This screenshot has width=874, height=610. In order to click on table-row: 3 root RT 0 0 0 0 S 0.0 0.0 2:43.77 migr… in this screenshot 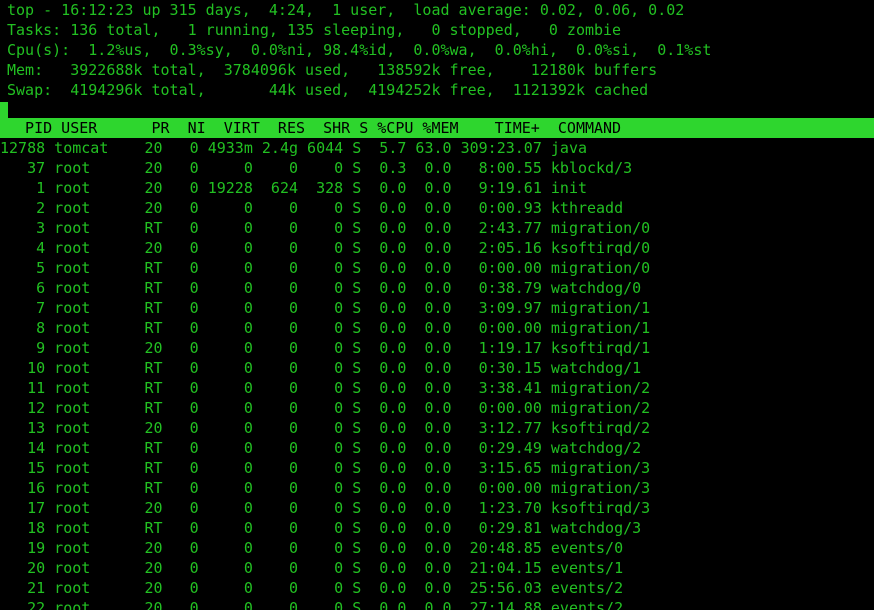, I will do `click(437, 228)`.